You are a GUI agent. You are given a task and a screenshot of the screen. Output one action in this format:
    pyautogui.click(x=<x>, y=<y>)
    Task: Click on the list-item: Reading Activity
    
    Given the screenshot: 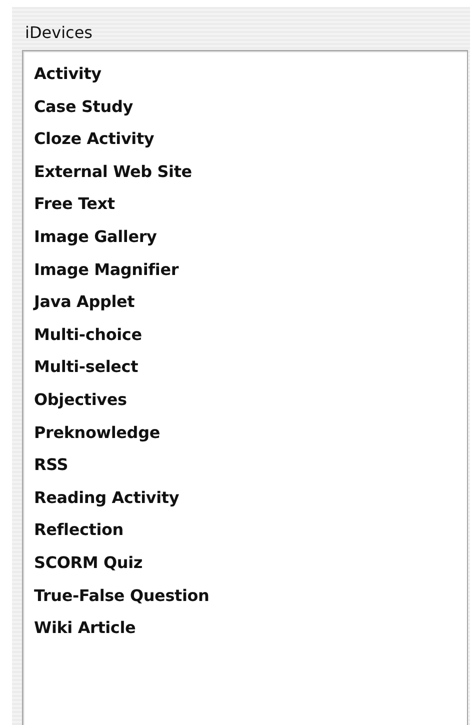 What is the action you would take?
    pyautogui.click(x=107, y=499)
    